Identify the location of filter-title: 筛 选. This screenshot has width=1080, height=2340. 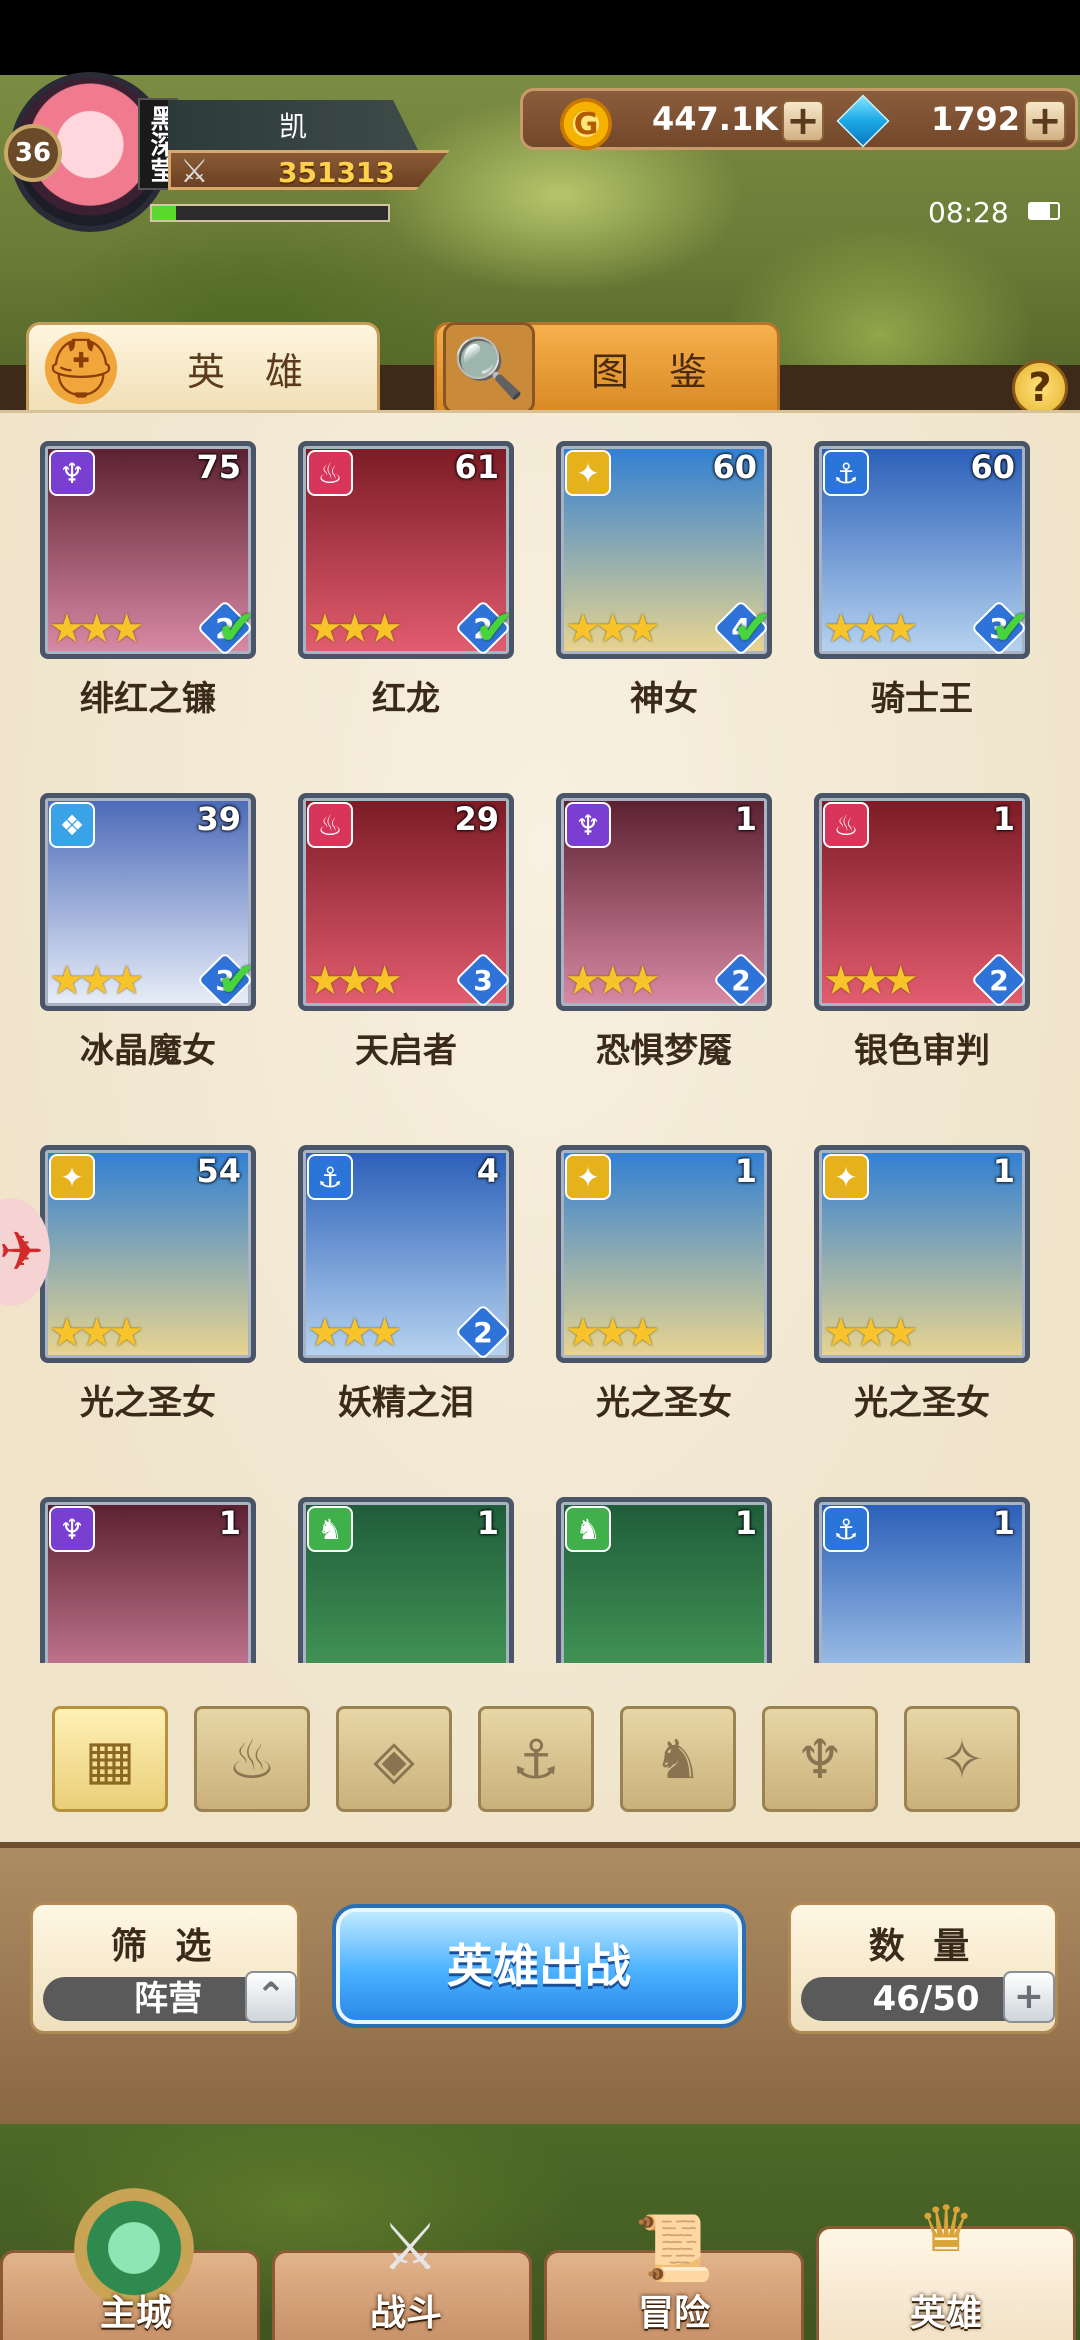
(165, 1946).